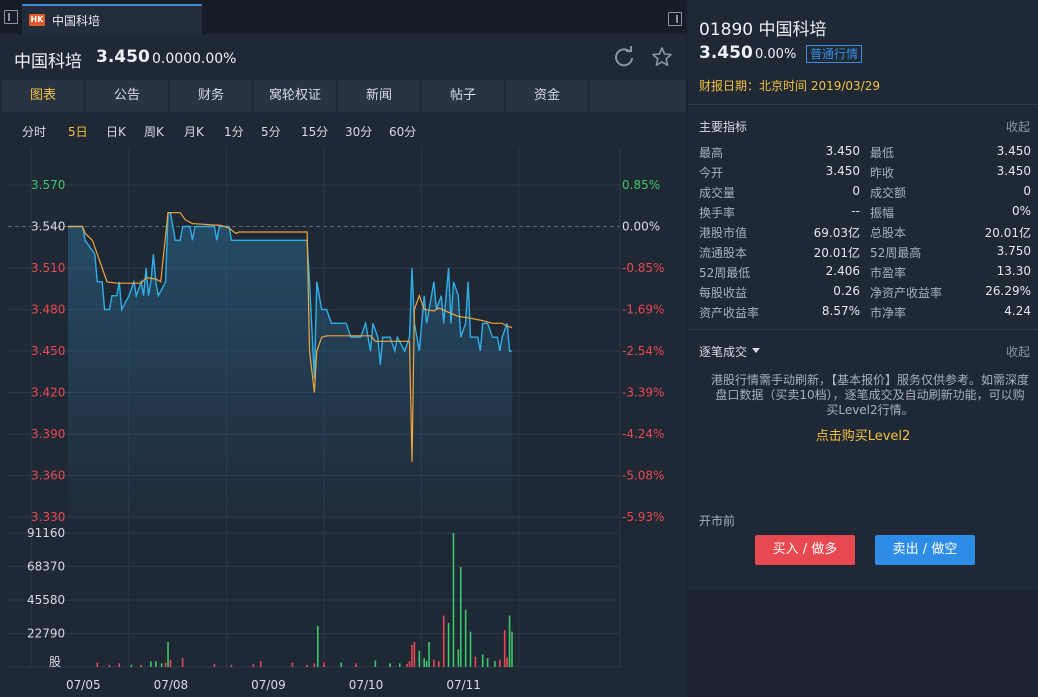 Image resolution: width=1038 pixels, height=697 pixels. What do you see at coordinates (154, 131) in the screenshot?
I see `period-weekly-k: 周K` at bounding box center [154, 131].